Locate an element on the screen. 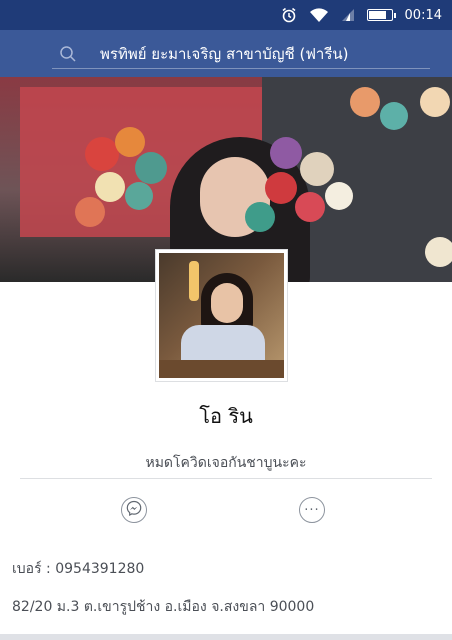 This screenshot has width=452, height=640. messenger-icon is located at coordinates (134, 510).